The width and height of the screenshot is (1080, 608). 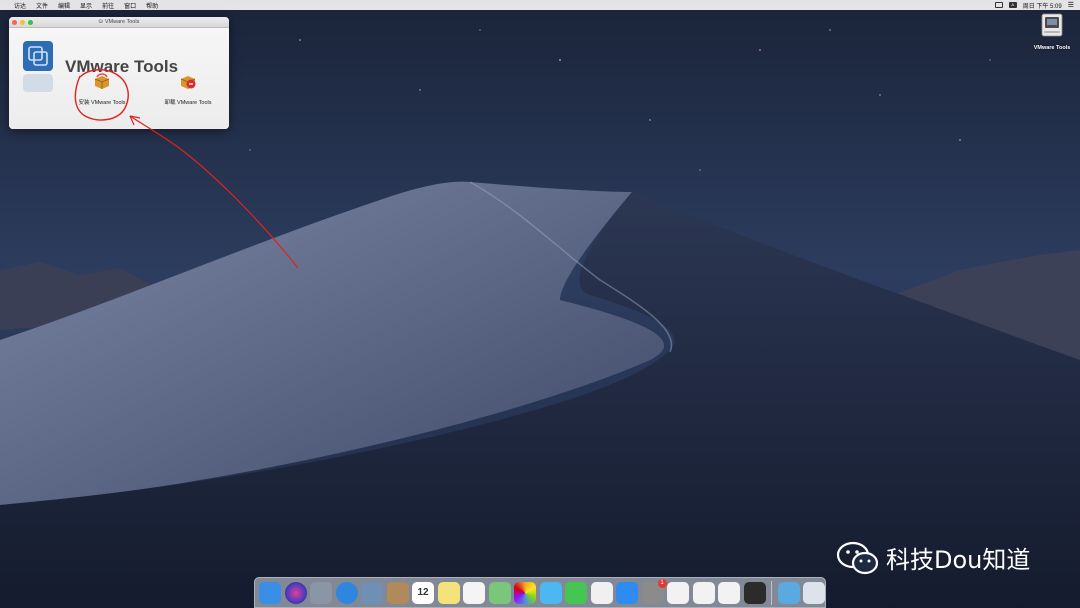 I want to click on disk-title-icon: ⛁, so click(x=100, y=22).